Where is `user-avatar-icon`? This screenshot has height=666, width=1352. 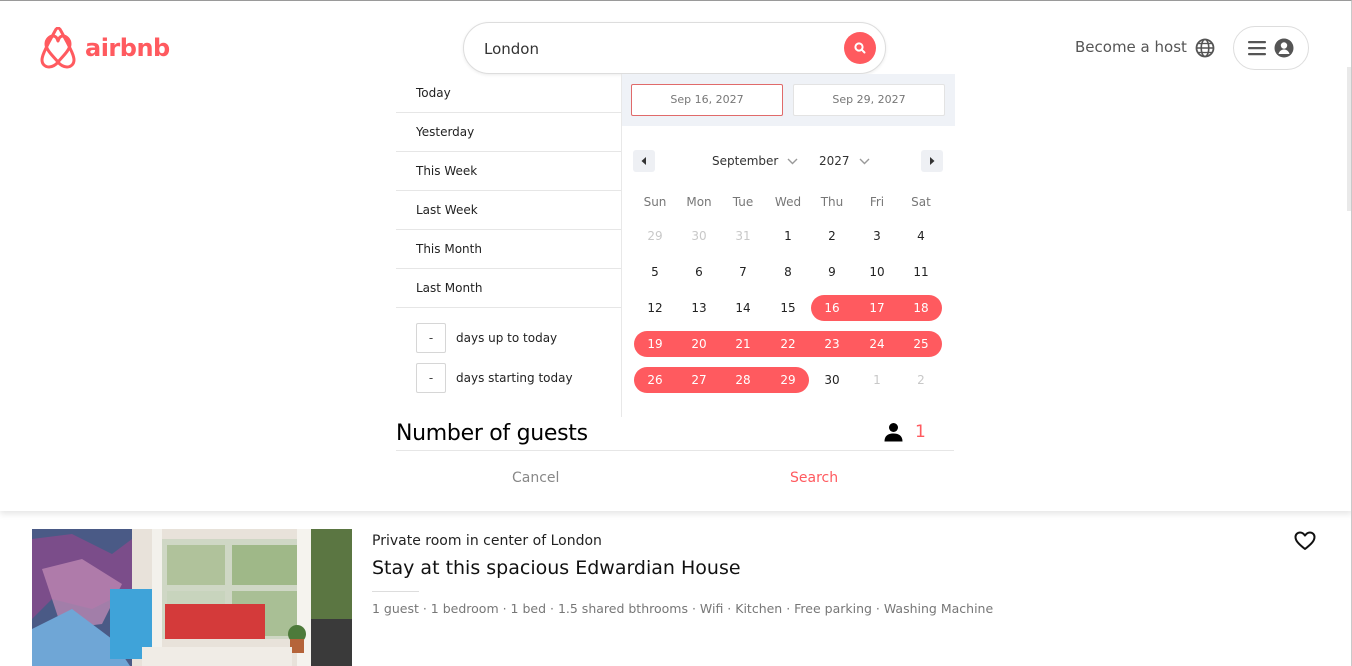 user-avatar-icon is located at coordinates (1284, 48).